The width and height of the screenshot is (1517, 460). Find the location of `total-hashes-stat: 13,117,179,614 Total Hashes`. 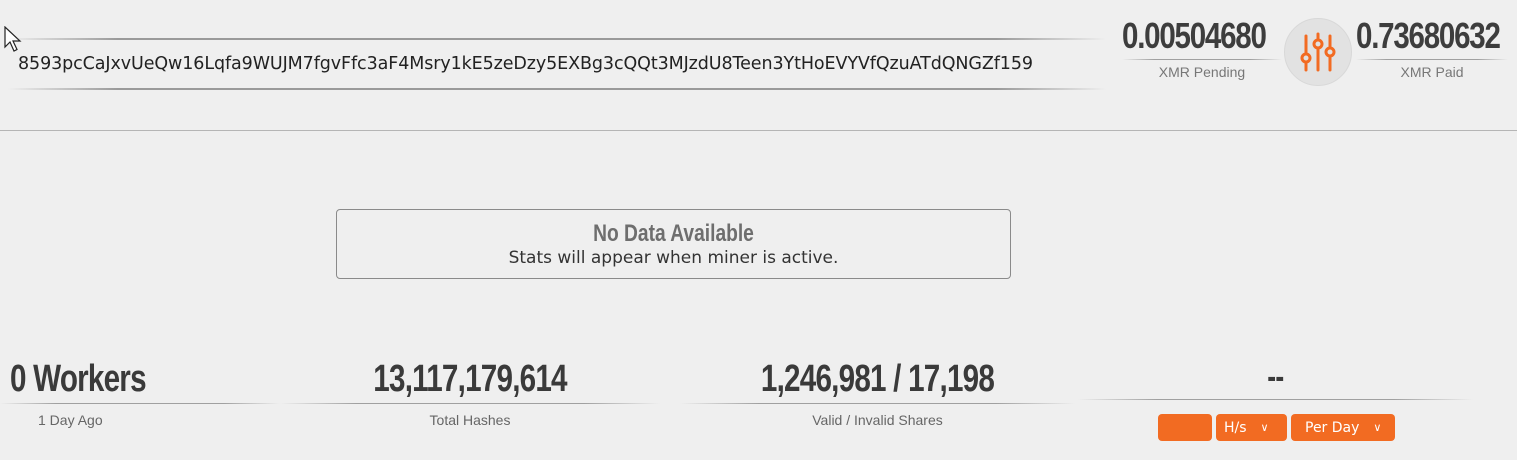

total-hashes-stat: 13,117,179,614 Total Hashes is located at coordinates (470, 393).